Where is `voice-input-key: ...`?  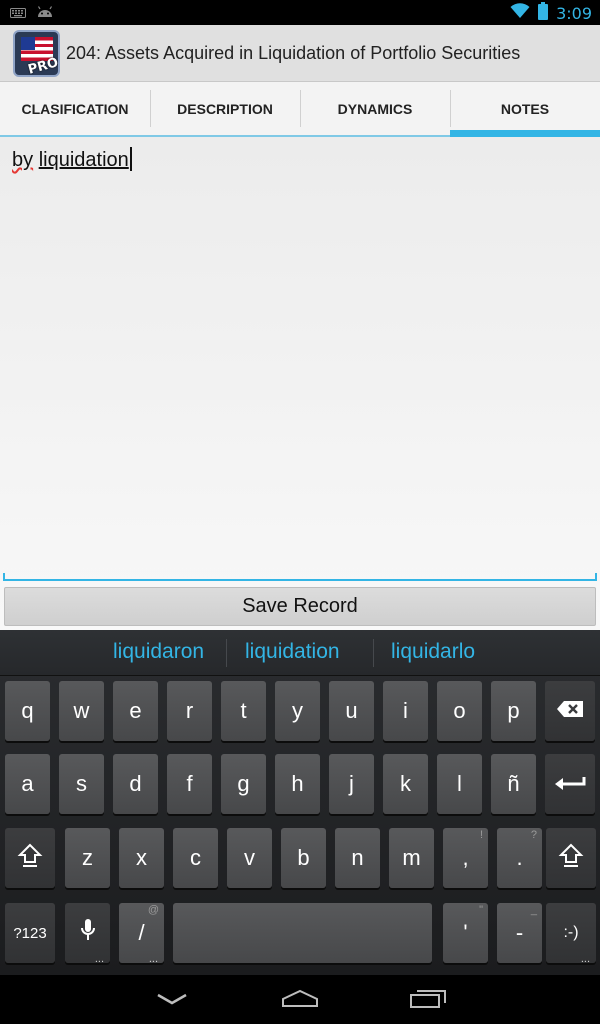
voice-input-key: ... is located at coordinates (87, 934).